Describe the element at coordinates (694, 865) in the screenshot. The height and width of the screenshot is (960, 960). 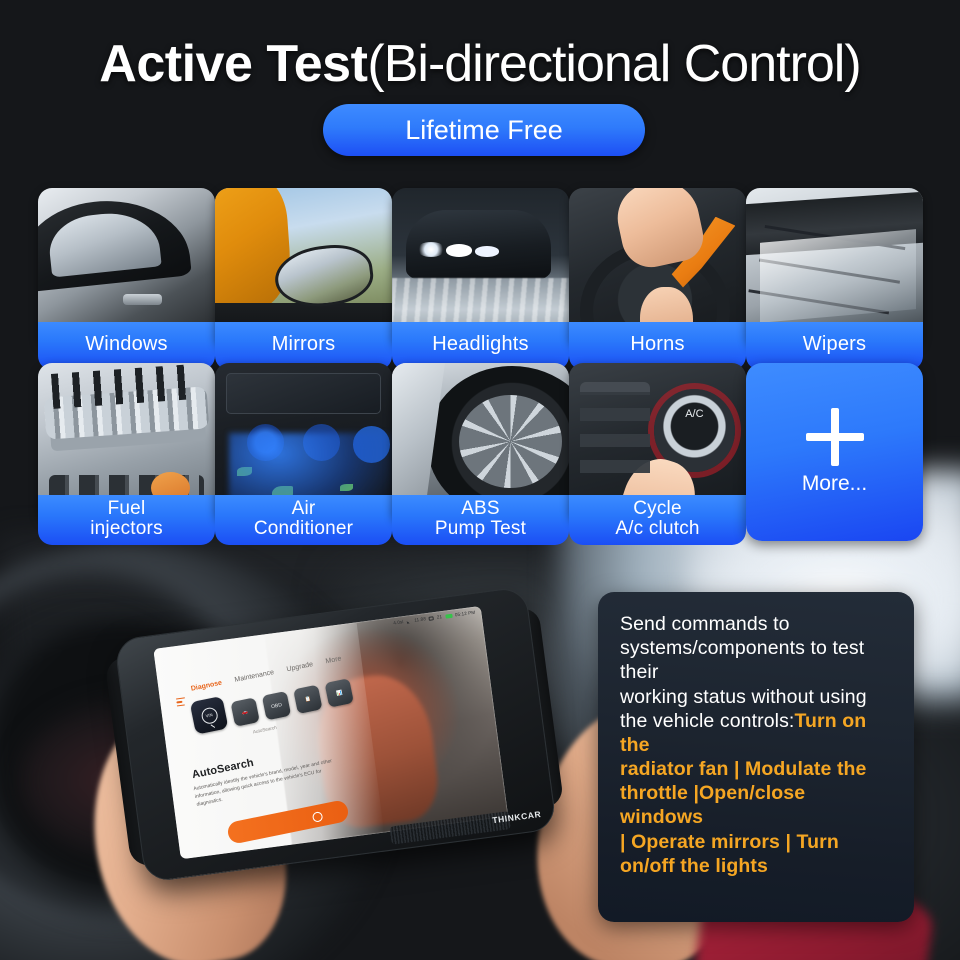
I see `panel-line-11: on/off the lights` at that location.